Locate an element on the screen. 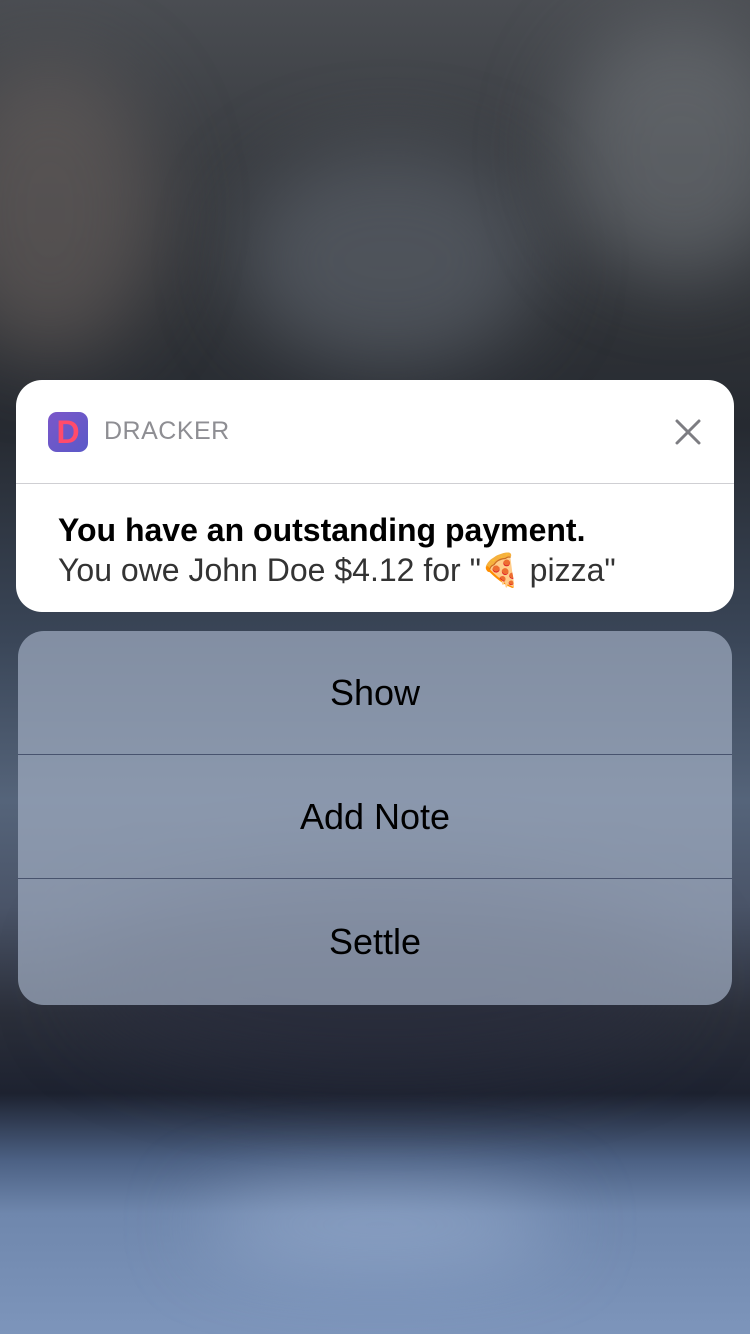 This screenshot has width=750, height=1334. app-icon: D is located at coordinates (68, 431).